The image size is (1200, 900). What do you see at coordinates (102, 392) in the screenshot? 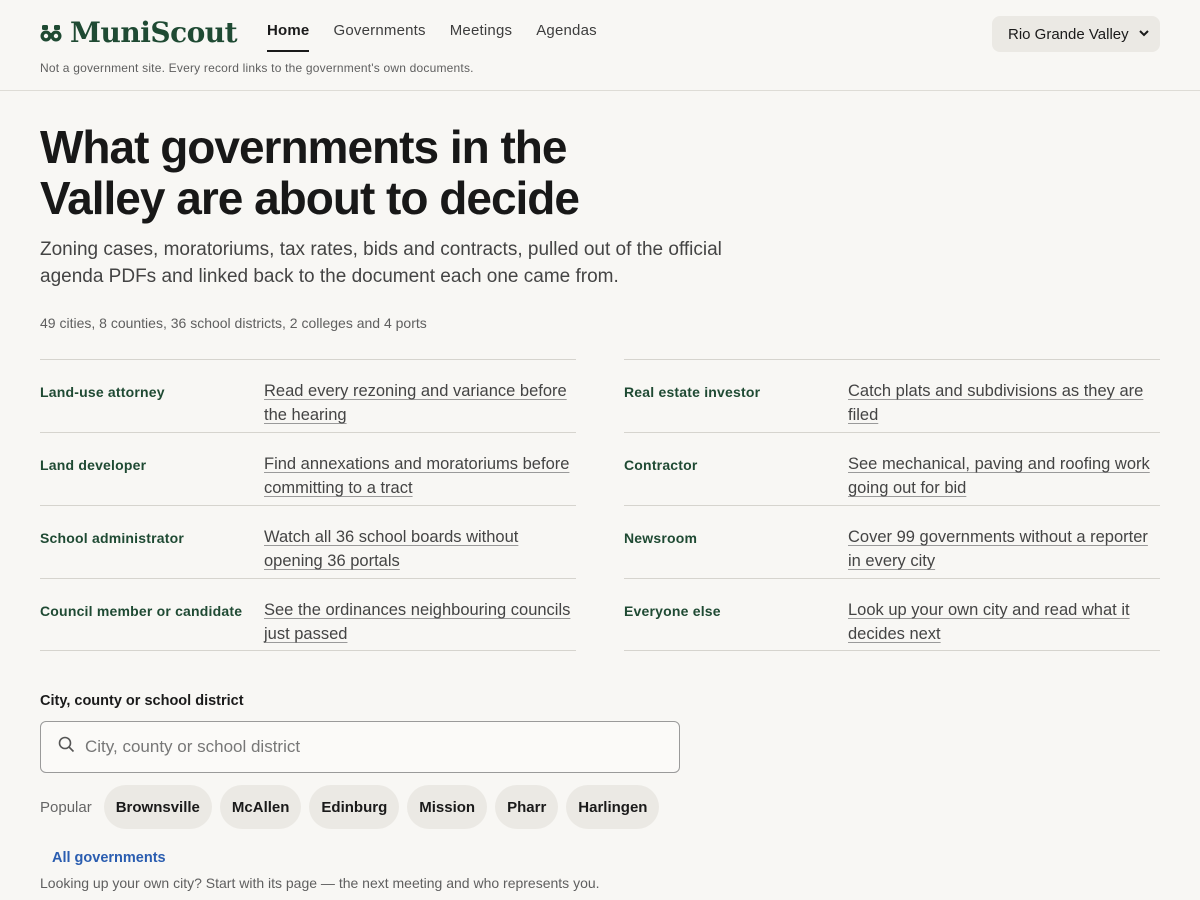
I see `audience-role: Land-use attorney` at bounding box center [102, 392].